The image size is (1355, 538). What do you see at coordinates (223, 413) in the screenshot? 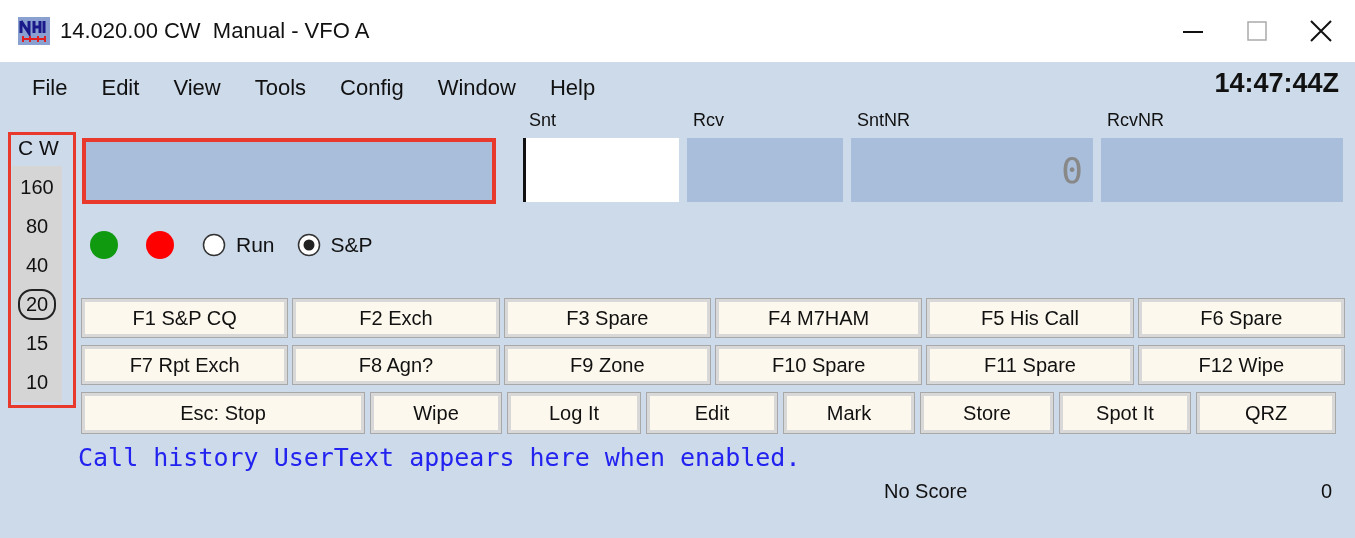
I see `action-button: Esc: Stop` at bounding box center [223, 413].